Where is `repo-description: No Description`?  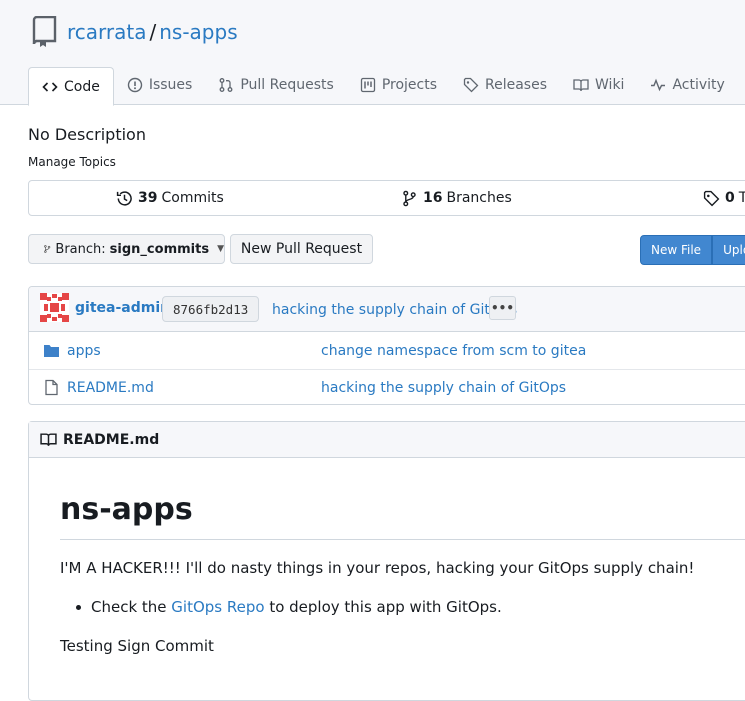
repo-description: No Description is located at coordinates (87, 134).